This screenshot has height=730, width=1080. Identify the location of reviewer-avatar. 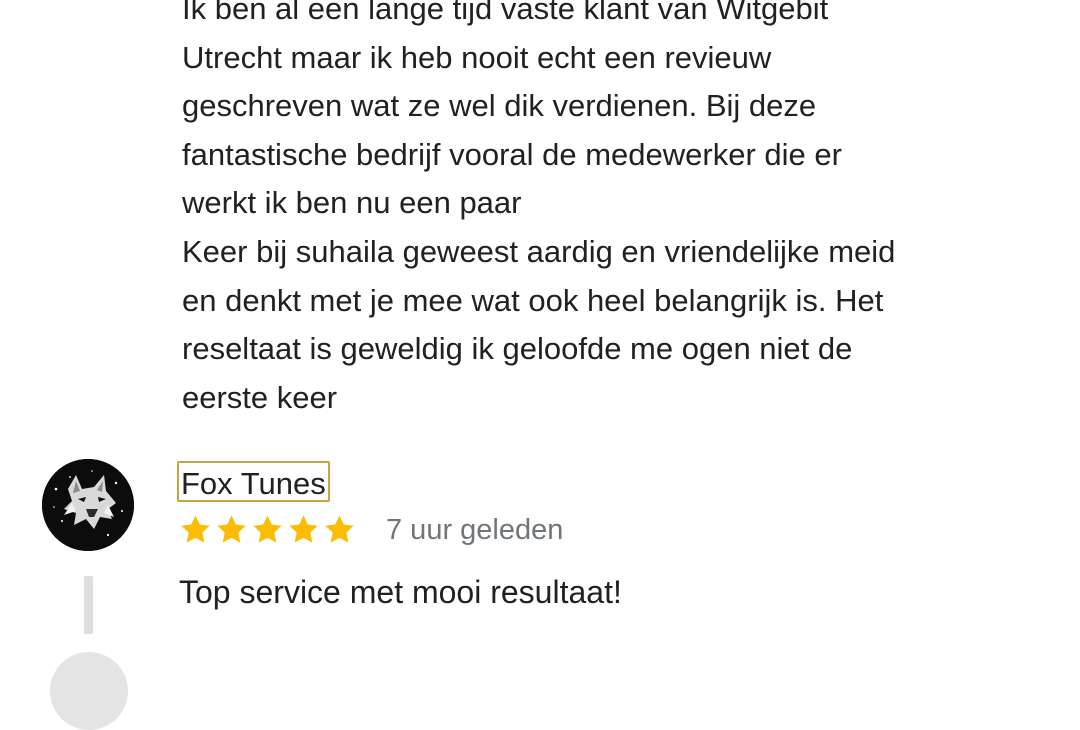
(88, 505).